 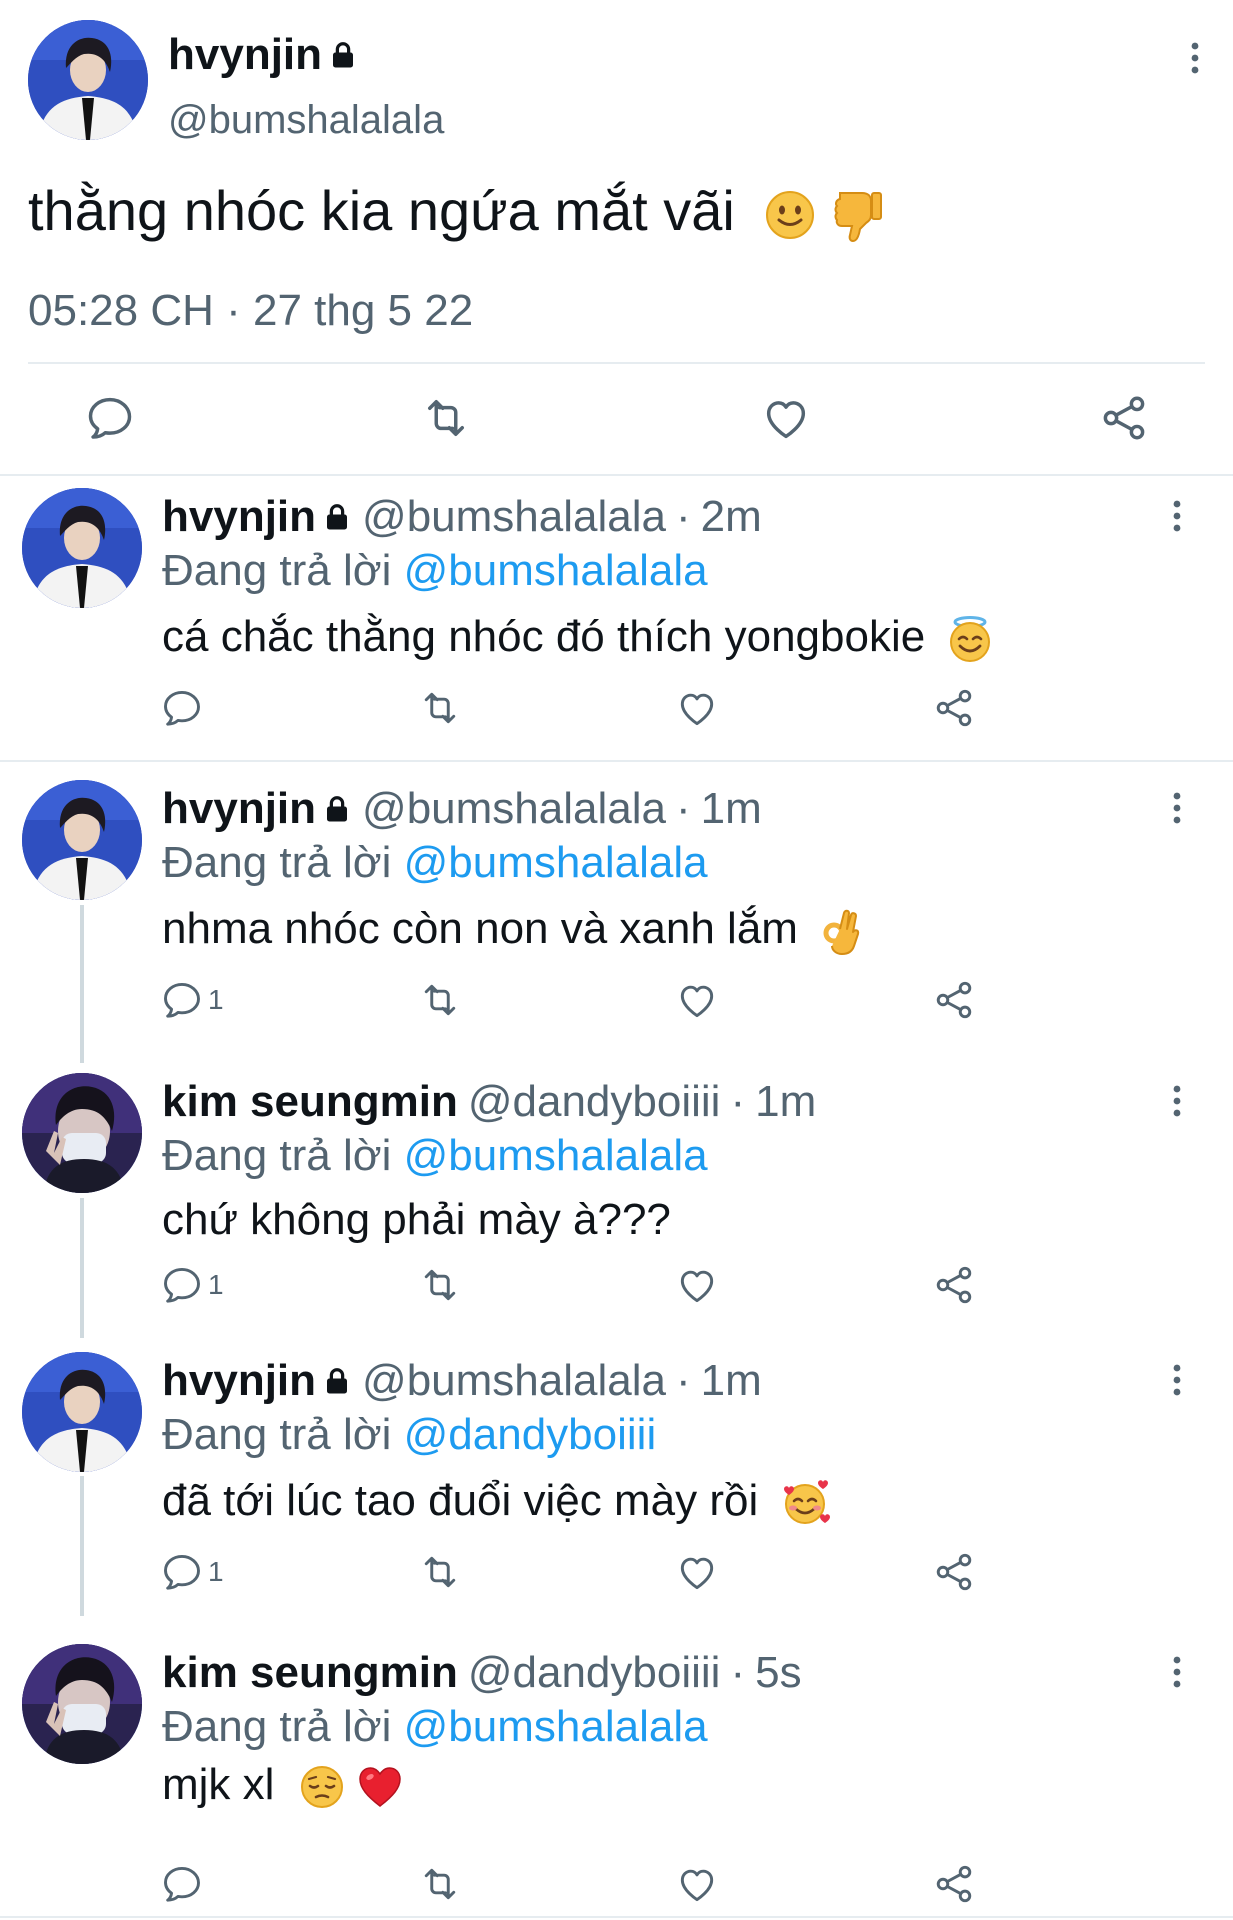 I want to click on reply-text: nhma nhóc còn non và xanh lắm, so click(x=513, y=930).